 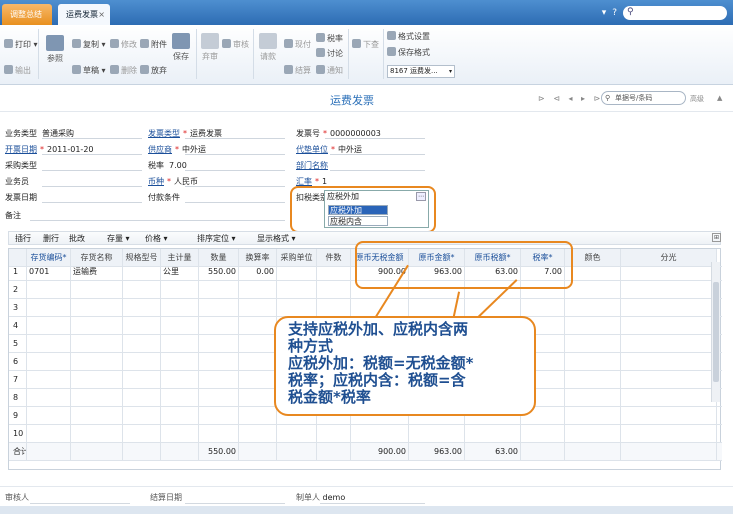 I want to click on batch-edit-button: 批改, so click(x=77, y=238).